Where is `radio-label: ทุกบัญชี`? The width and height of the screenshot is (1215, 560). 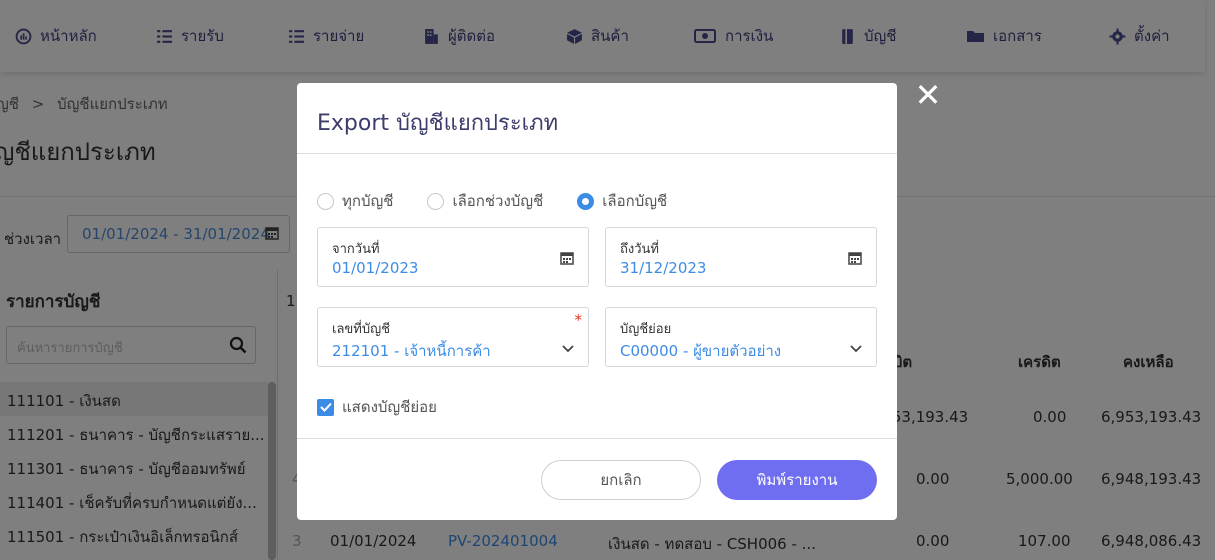 radio-label: ทุกบัญชี is located at coordinates (368, 201).